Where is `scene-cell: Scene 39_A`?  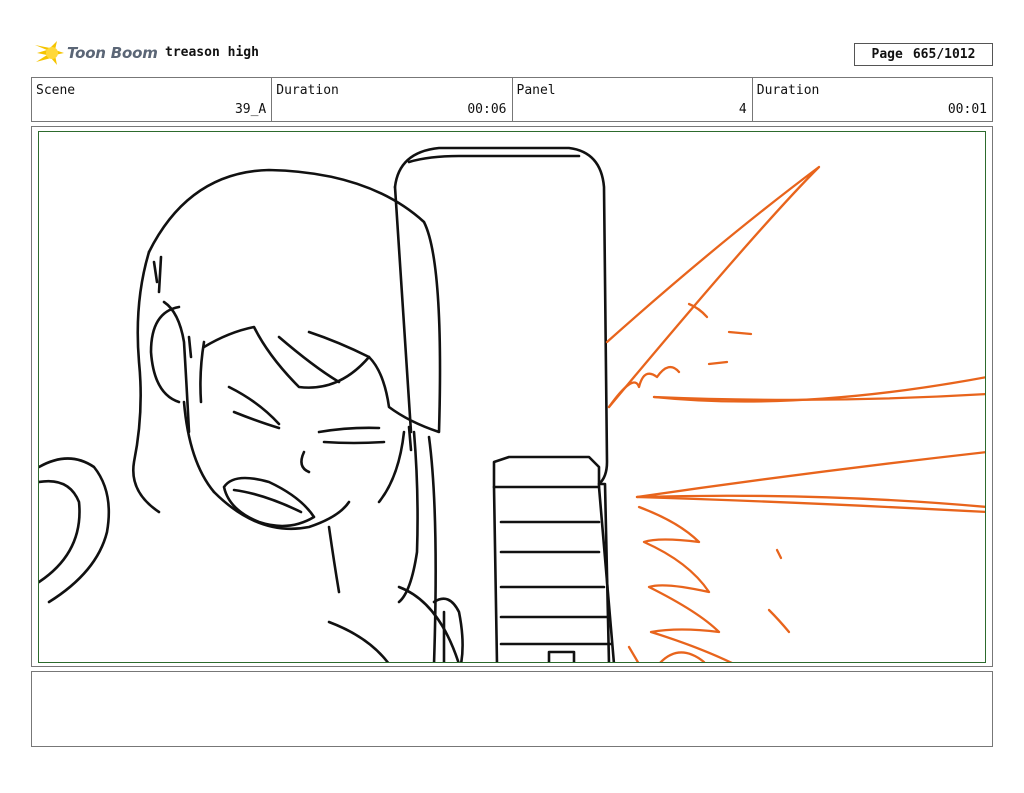 scene-cell: Scene 39_A is located at coordinates (152, 99).